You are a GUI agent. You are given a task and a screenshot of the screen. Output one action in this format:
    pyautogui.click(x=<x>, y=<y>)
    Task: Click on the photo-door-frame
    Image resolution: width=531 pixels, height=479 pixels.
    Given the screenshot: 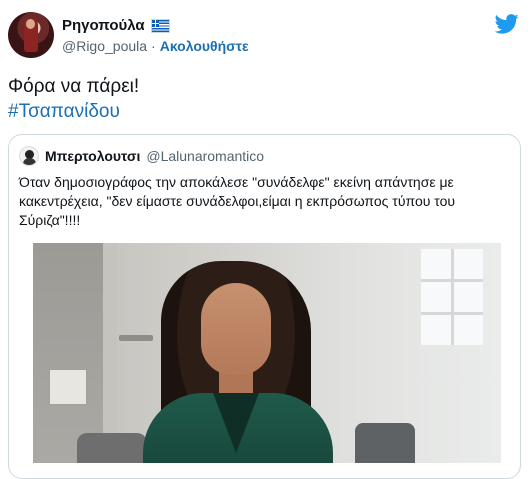 What is the action you would take?
    pyautogui.click(x=110, y=353)
    